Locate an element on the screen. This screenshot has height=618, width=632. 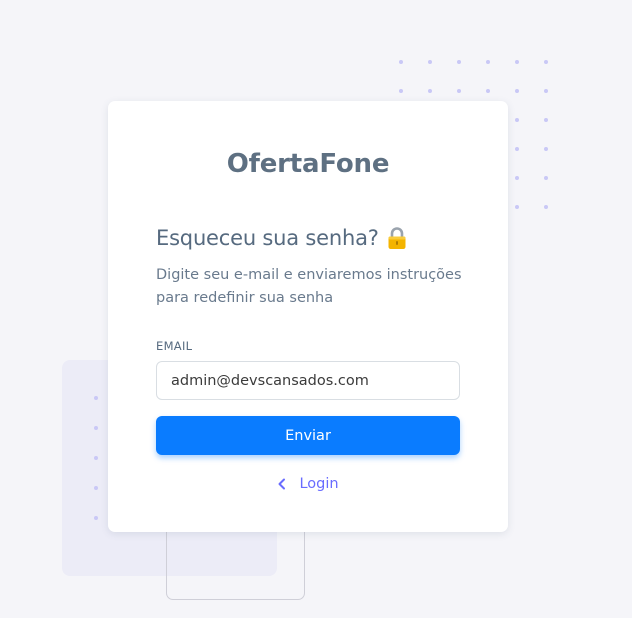
chevron-left-icon is located at coordinates (282, 484).